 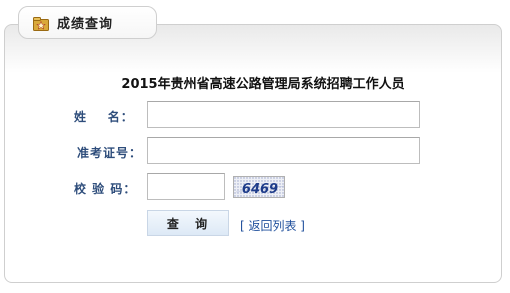 What do you see at coordinates (41, 23) in the screenshot?
I see `folder-star-icon` at bounding box center [41, 23].